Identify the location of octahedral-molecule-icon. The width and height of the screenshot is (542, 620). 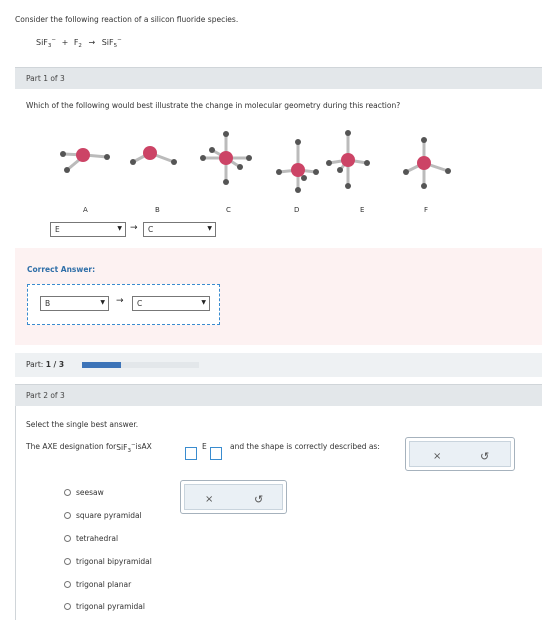
(226, 158).